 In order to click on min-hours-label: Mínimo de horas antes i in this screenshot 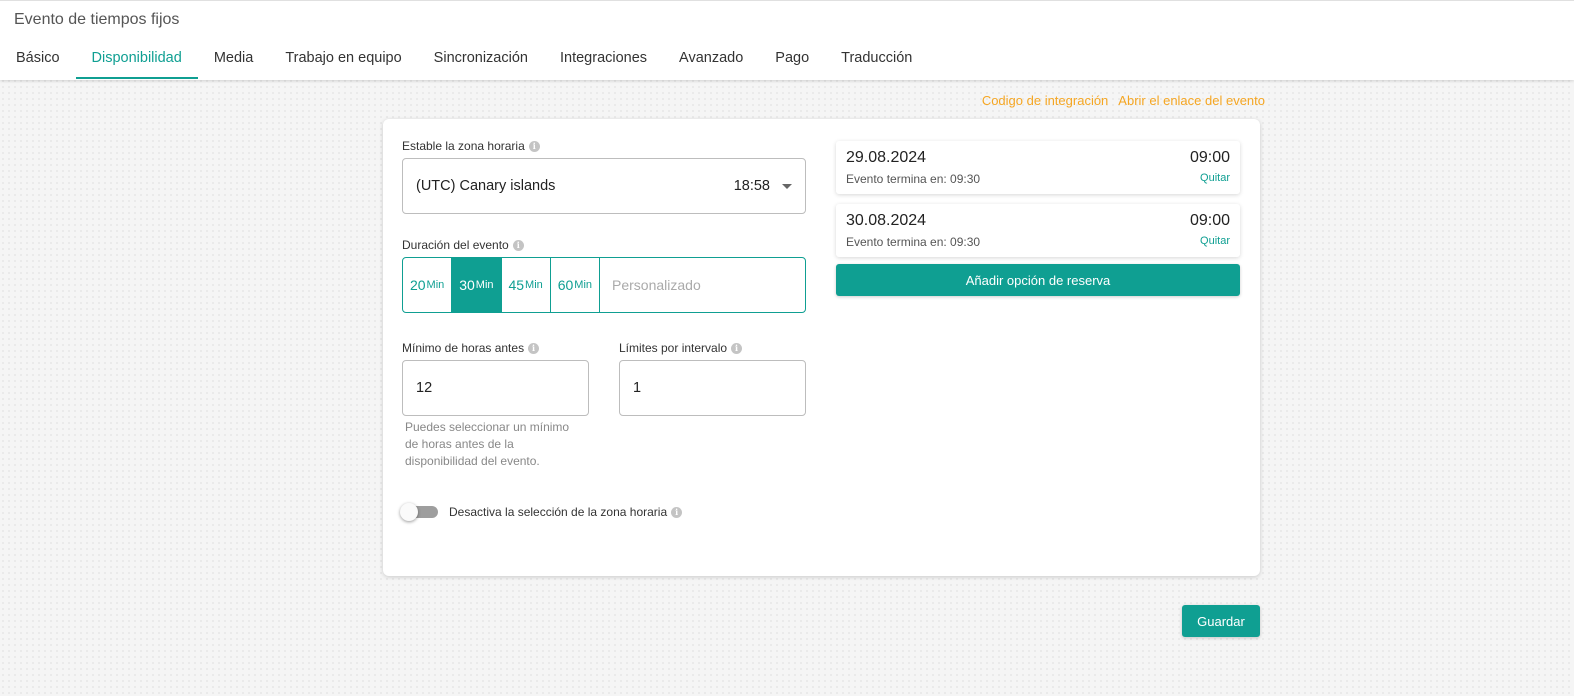, I will do `click(471, 348)`.